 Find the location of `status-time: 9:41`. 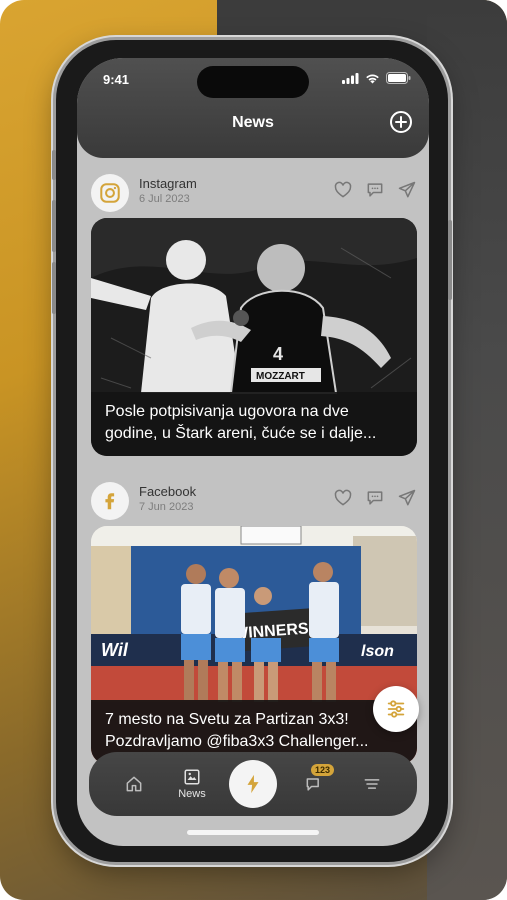

status-time: 9:41 is located at coordinates (116, 79).